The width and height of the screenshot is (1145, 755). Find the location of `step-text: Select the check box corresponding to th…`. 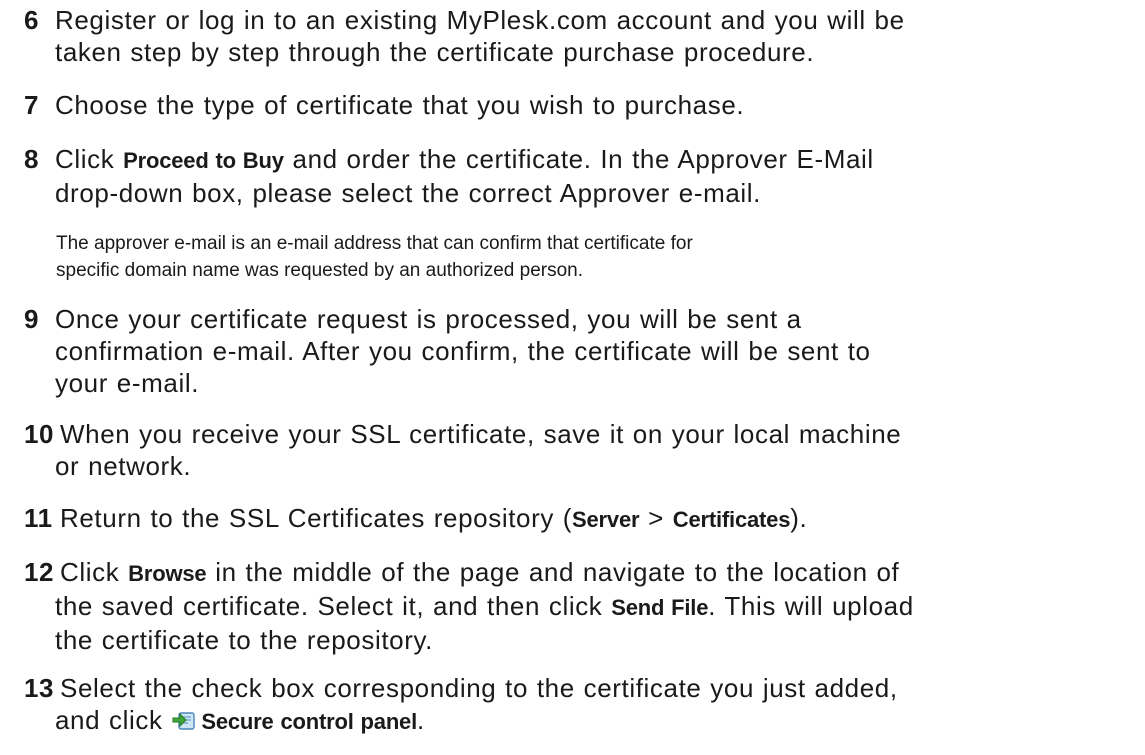

step-text: Select the check box corresponding to th… is located at coordinates (479, 688).